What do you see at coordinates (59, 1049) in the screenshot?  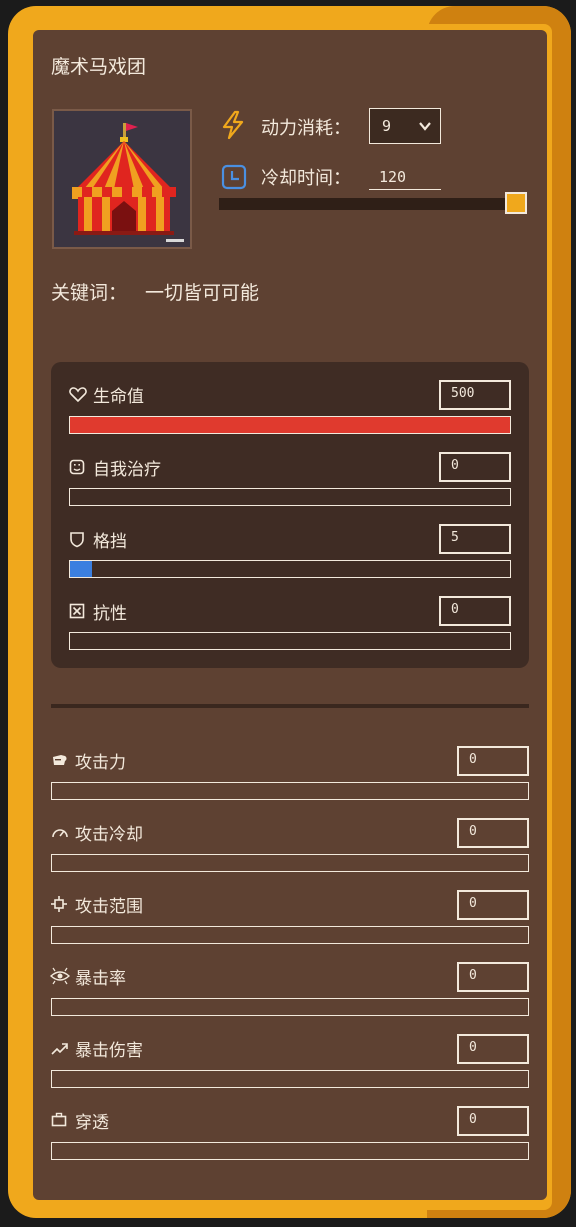 I see `trend-up-icon` at bounding box center [59, 1049].